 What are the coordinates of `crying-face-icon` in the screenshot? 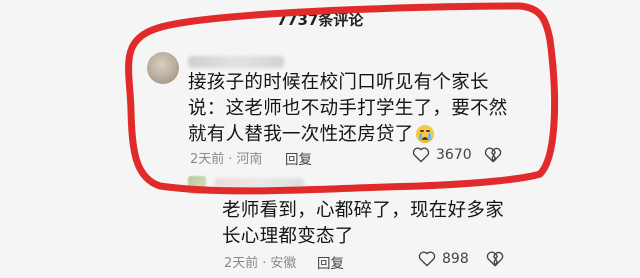 It's located at (424, 134).